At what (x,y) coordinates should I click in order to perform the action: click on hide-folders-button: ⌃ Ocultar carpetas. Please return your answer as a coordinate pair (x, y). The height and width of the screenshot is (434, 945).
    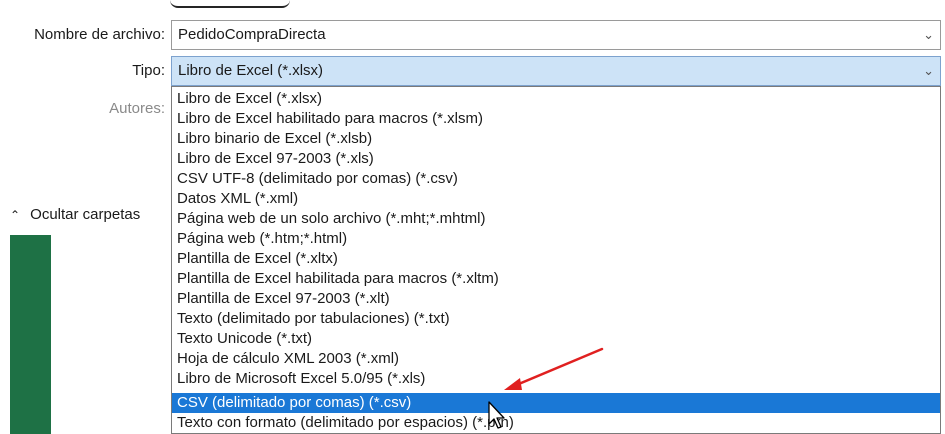
    Looking at the image, I should click on (75, 214).